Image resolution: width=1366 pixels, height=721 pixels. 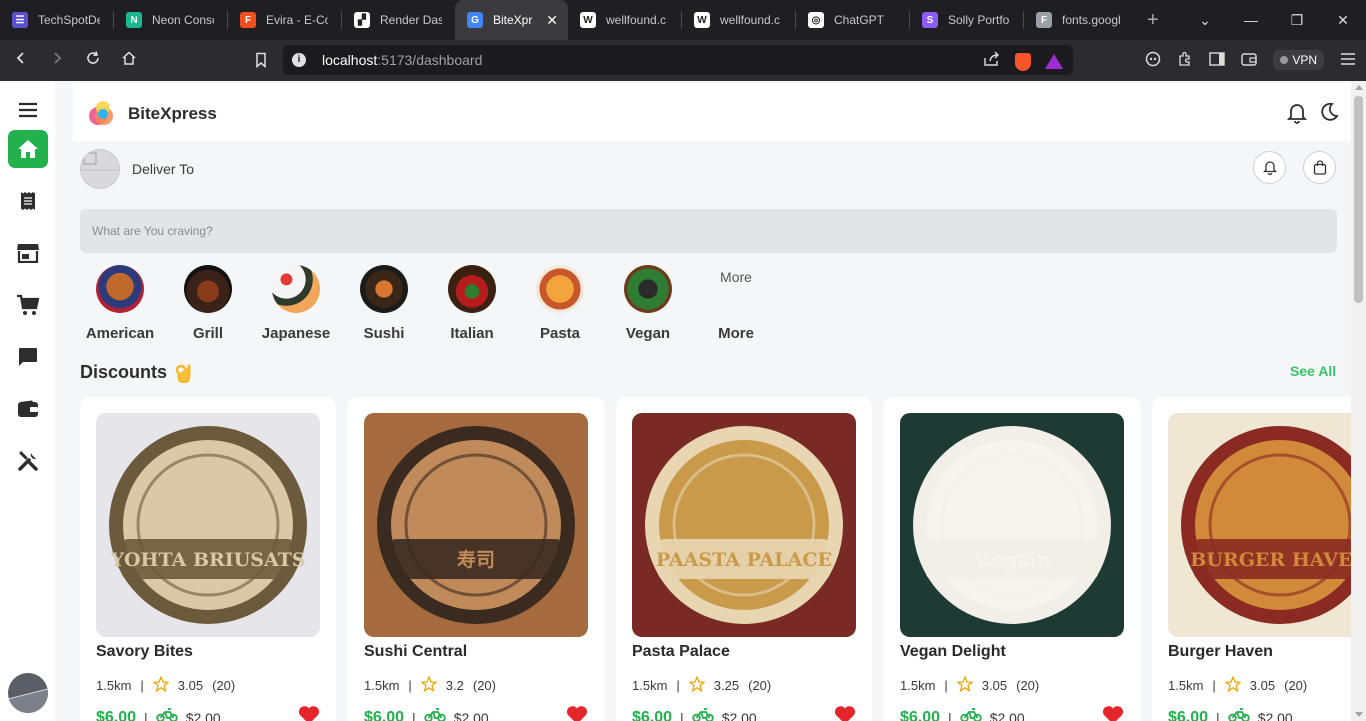 I want to click on browser-tab: N Neon Conso, so click(x=170, y=20).